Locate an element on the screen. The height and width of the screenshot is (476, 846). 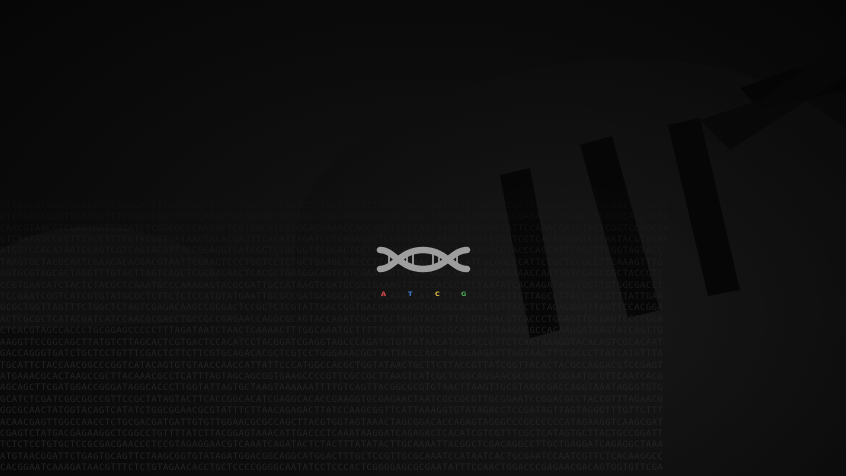
base-a: A is located at coordinates (384, 294).